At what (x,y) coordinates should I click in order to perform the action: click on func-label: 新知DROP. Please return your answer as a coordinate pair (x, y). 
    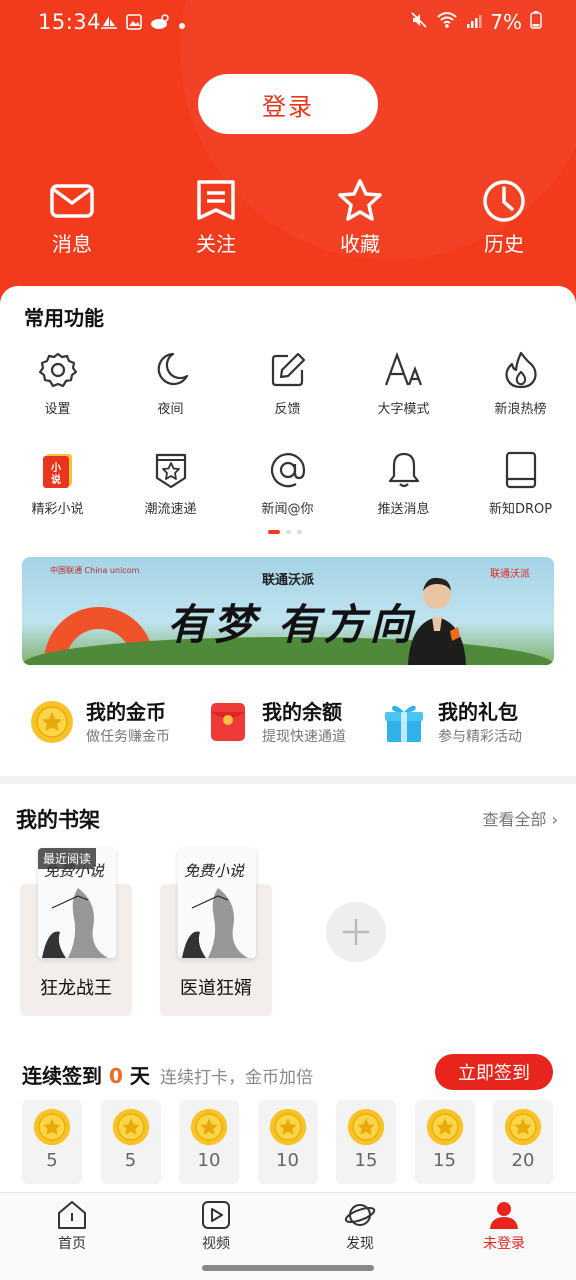
    Looking at the image, I should click on (520, 509).